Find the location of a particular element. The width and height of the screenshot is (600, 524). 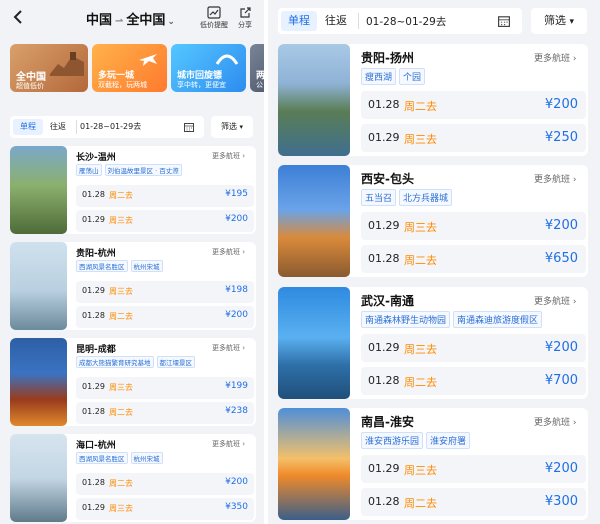

flight-price: ¥238 is located at coordinates (236, 411).